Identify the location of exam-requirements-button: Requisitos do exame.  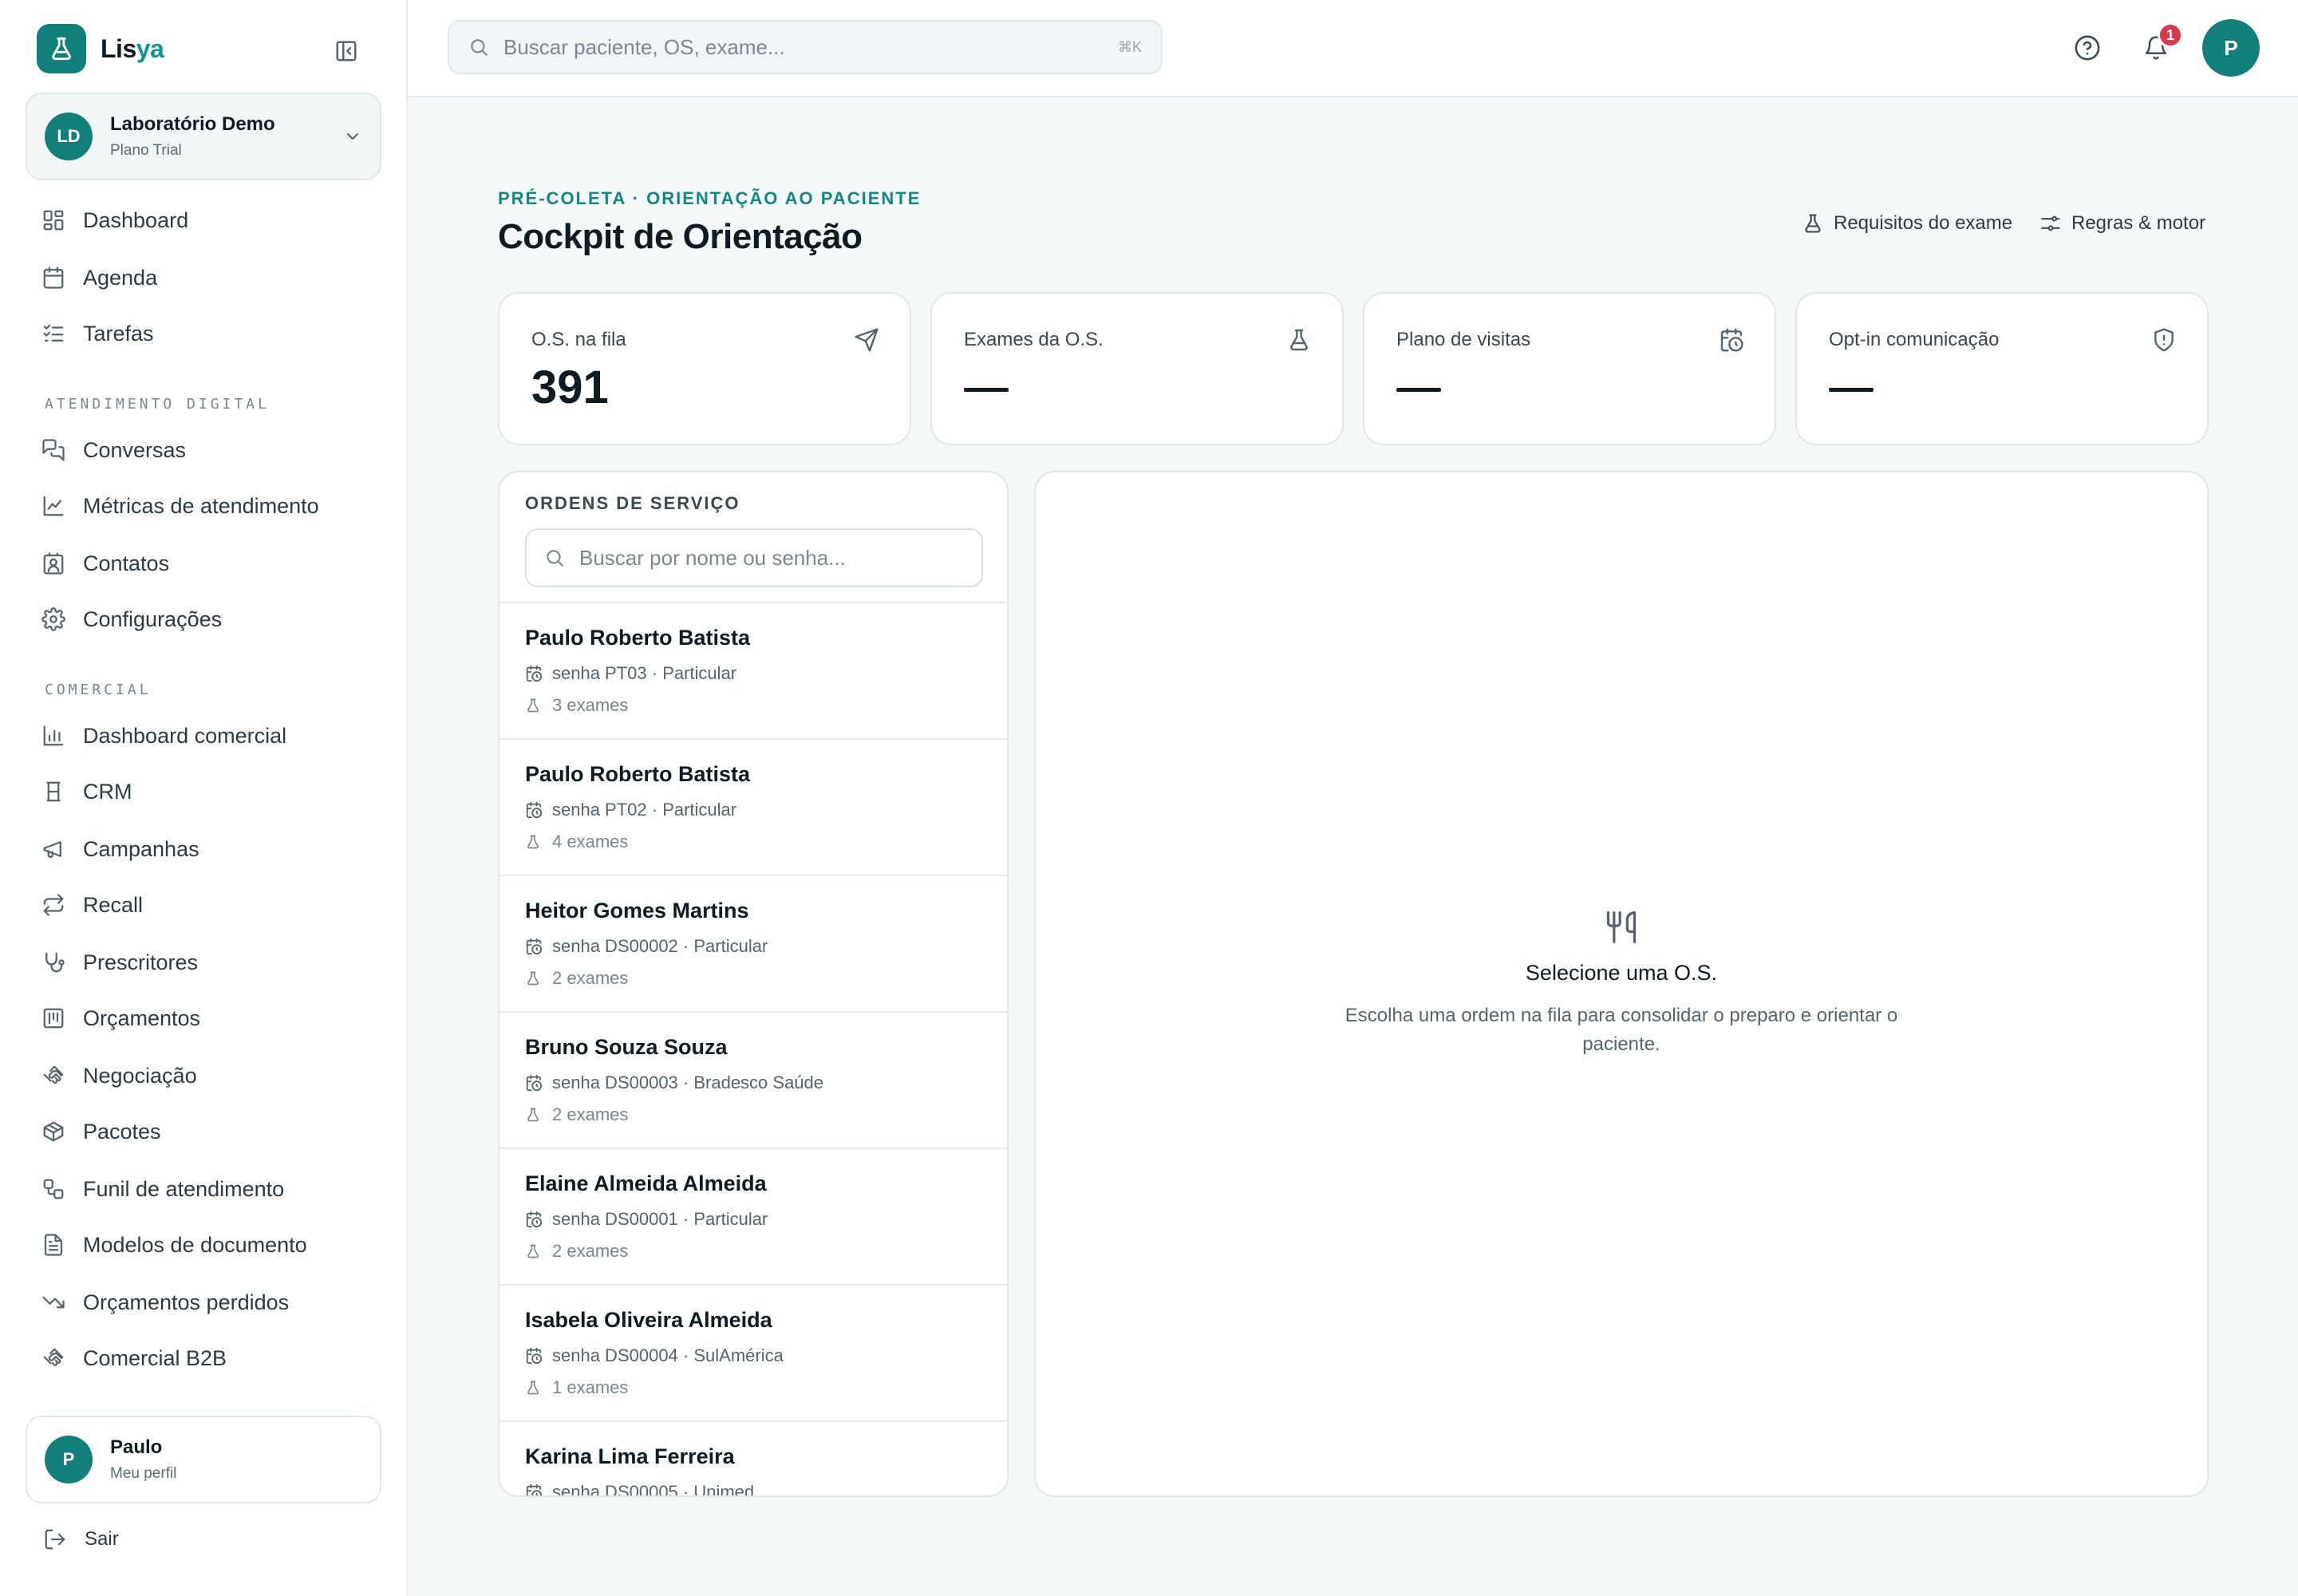
(1907, 223).